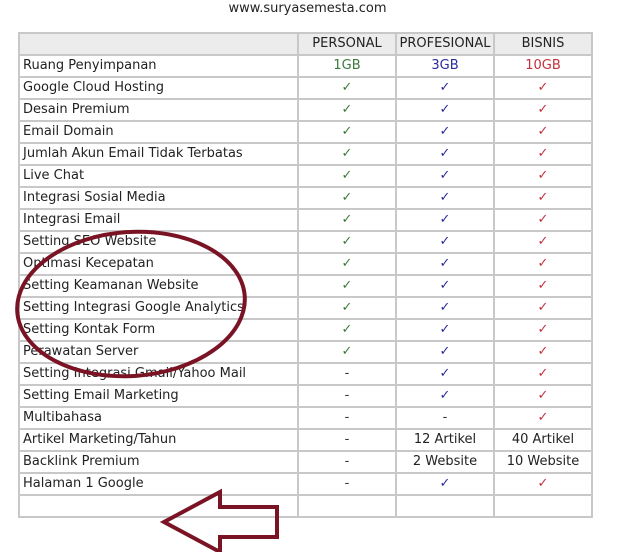 The height and width of the screenshot is (552, 639). I want to click on table-row: Integrasi Email ✓ ✓ ✓, so click(305, 220).